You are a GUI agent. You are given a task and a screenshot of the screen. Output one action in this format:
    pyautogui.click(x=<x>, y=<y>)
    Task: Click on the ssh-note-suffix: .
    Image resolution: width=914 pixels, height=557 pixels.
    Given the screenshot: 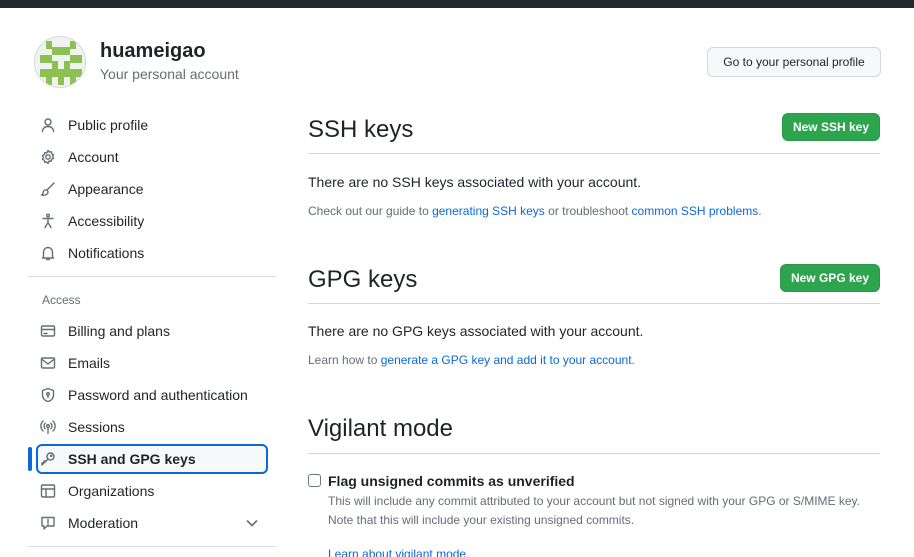 What is the action you would take?
    pyautogui.click(x=760, y=211)
    